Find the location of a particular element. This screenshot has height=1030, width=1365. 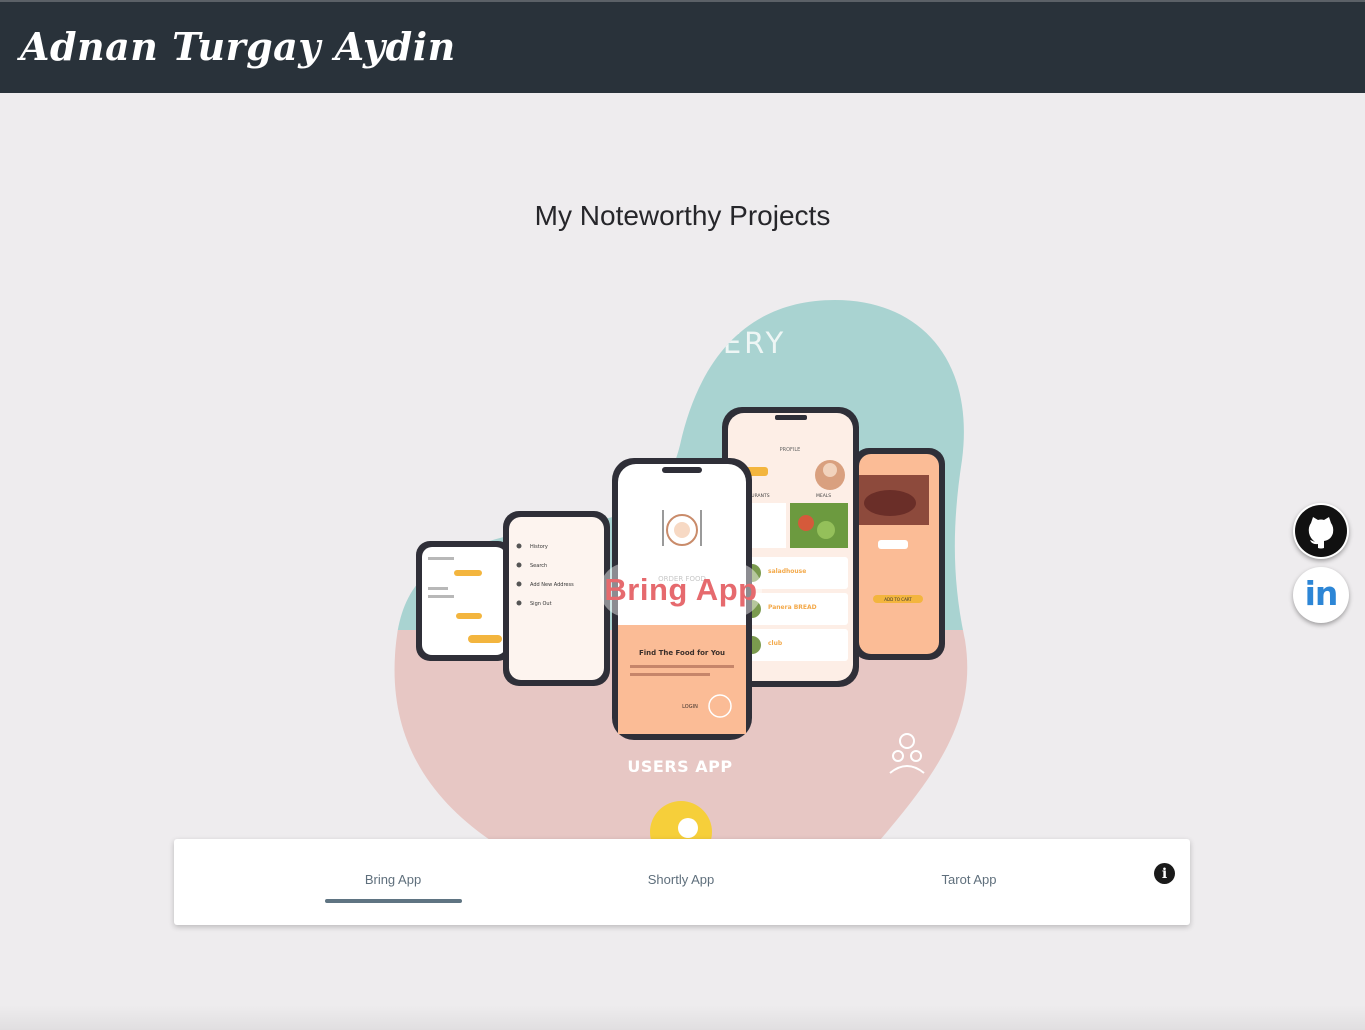

linkedin-icon: in is located at coordinates (1321, 593).